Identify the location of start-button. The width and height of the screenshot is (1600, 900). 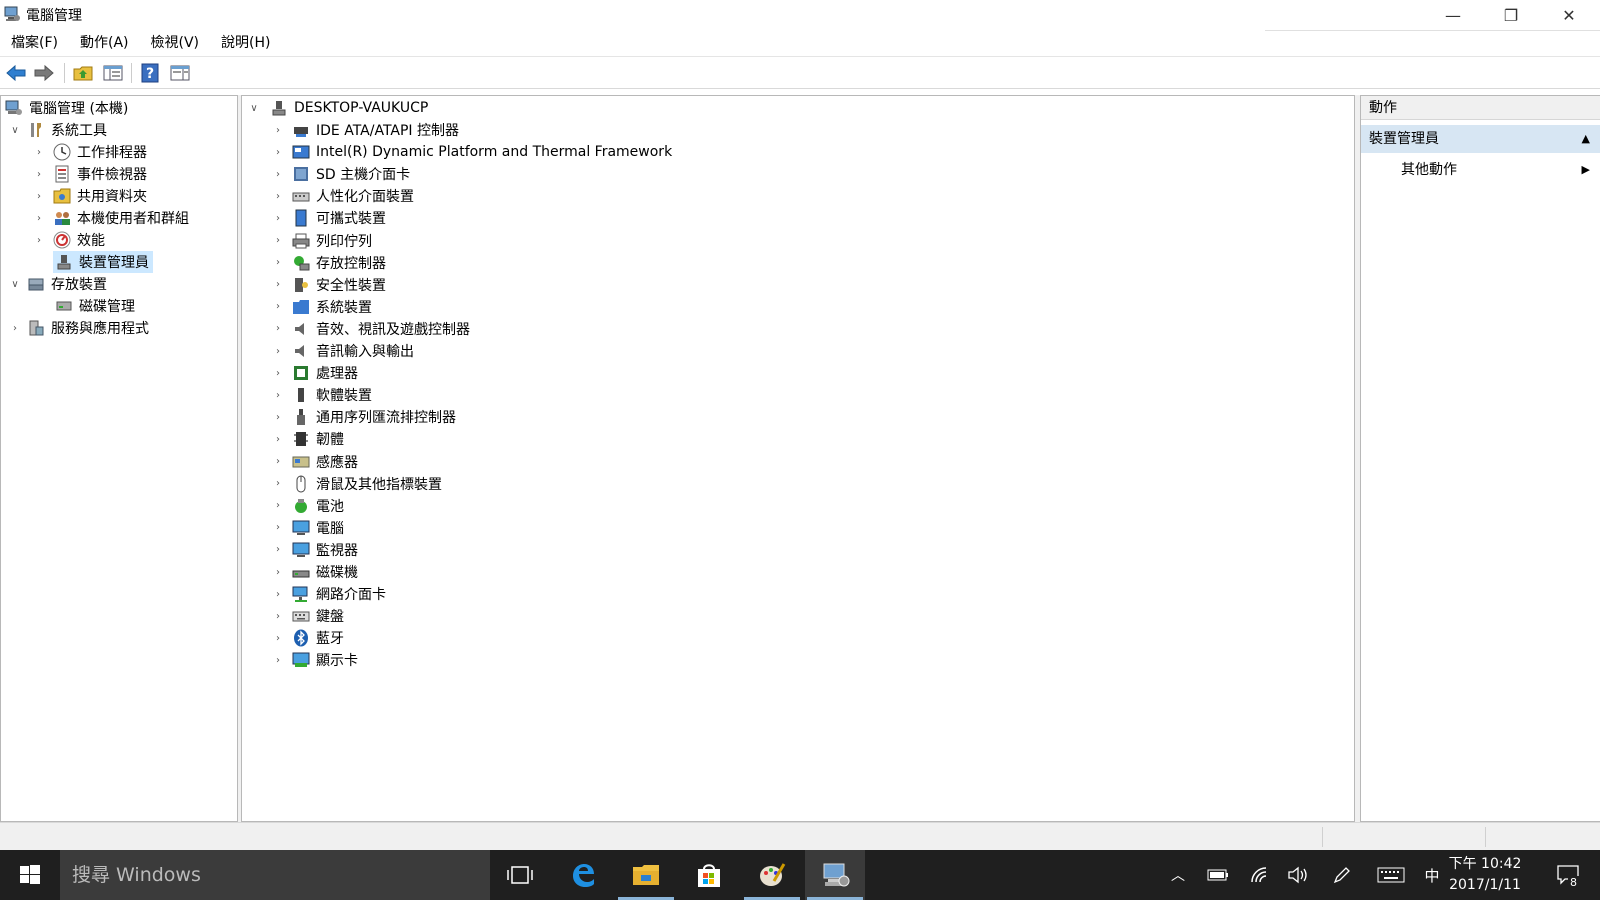
(30, 875).